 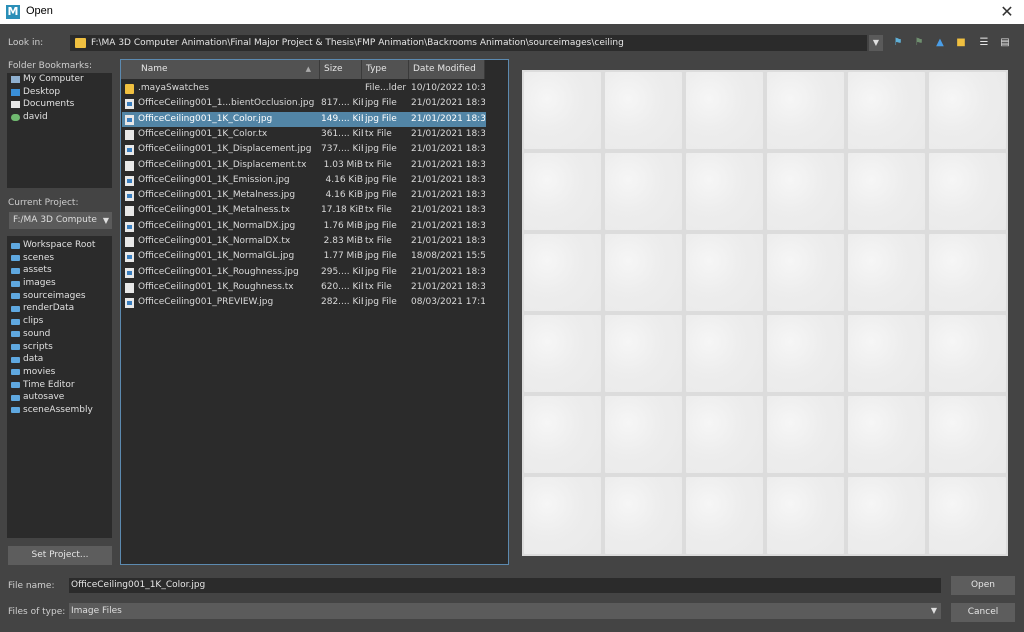 What do you see at coordinates (26, 43) in the screenshot?
I see `look-in-label: Look in:` at bounding box center [26, 43].